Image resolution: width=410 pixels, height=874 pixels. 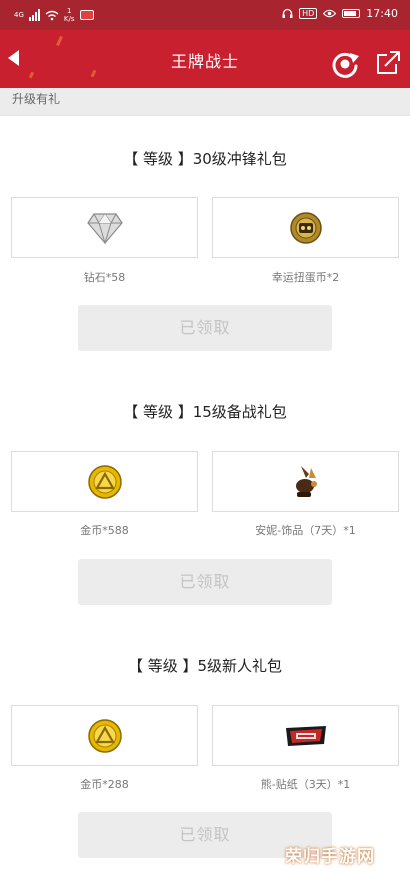 What do you see at coordinates (345, 64) in the screenshot?
I see `refresh-icon` at bounding box center [345, 64].